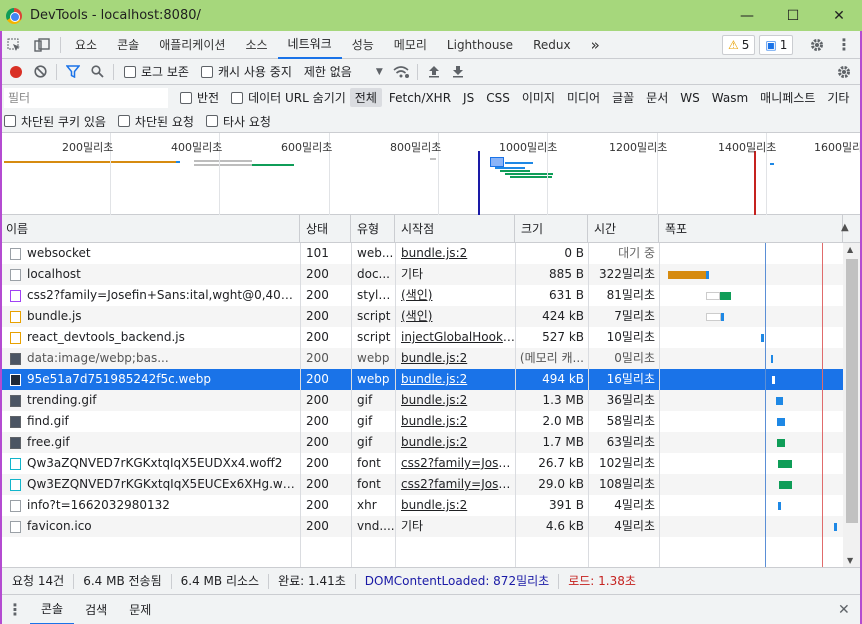  What do you see at coordinates (238, 121) in the screenshot?
I see `third-party-checkbox: 타사 요청` at bounding box center [238, 121].